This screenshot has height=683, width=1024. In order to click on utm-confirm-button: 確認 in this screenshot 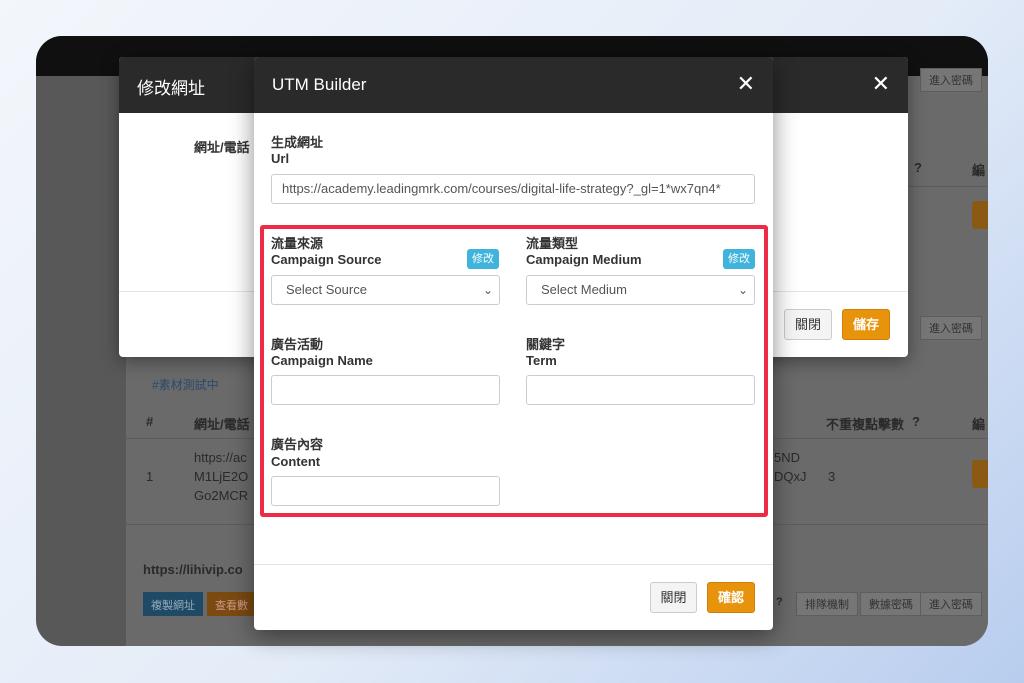, I will do `click(731, 597)`.